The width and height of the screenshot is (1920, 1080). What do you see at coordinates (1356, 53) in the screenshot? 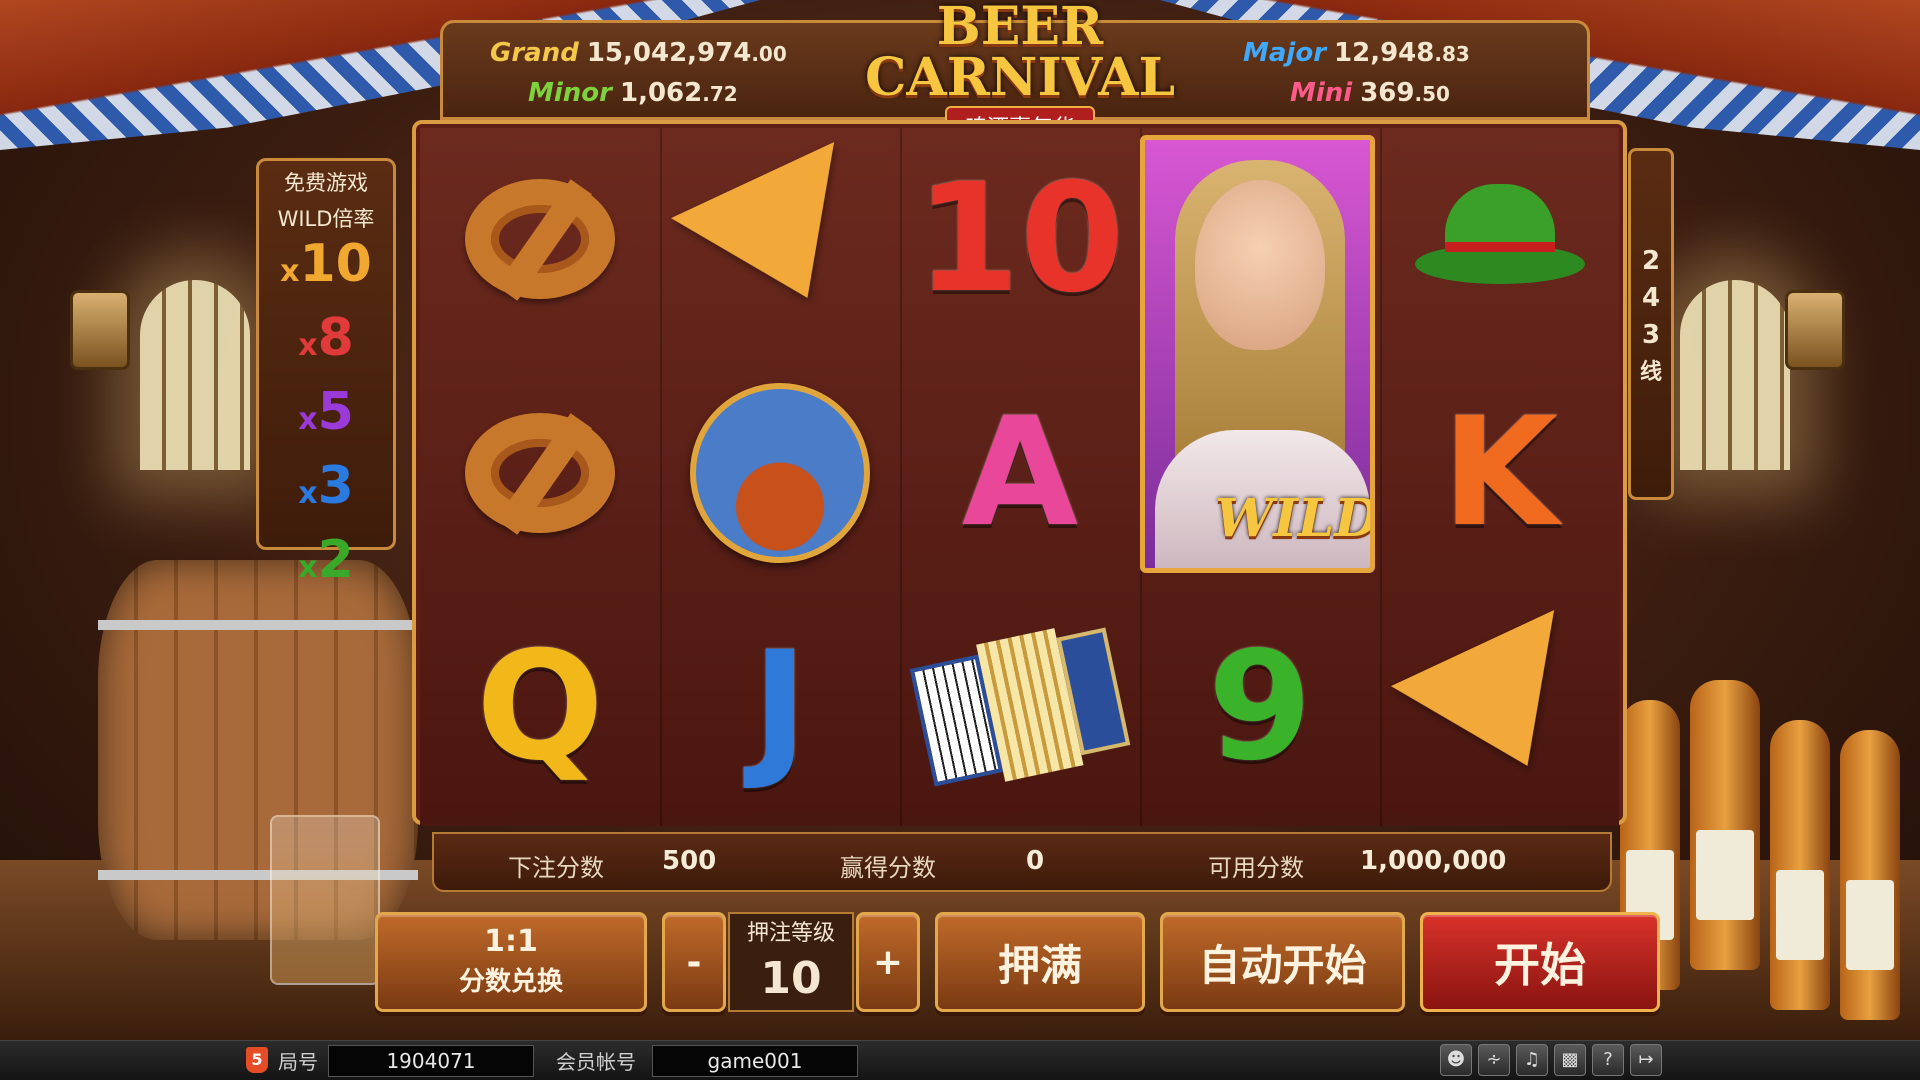
I see `jackpot-major: Major 12,948.83` at bounding box center [1356, 53].